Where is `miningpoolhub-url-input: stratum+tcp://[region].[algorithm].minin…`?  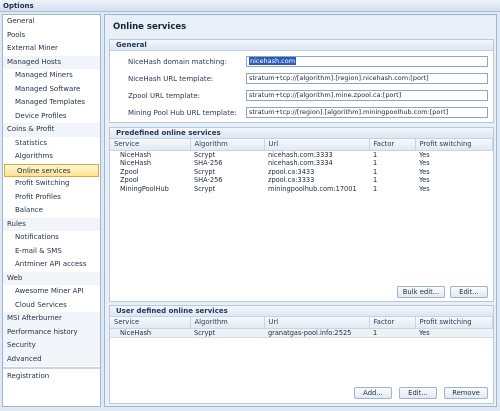 miningpoolhub-url-input: stratum+tcp://[region].[algorithm].minin… is located at coordinates (367, 112).